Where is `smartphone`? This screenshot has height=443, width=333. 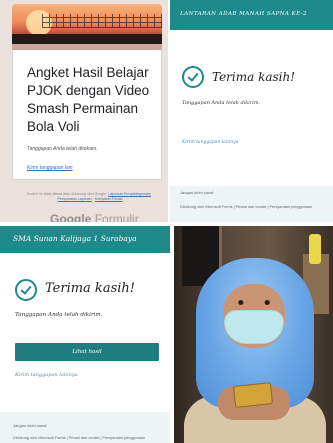
smartphone is located at coordinates (253, 395).